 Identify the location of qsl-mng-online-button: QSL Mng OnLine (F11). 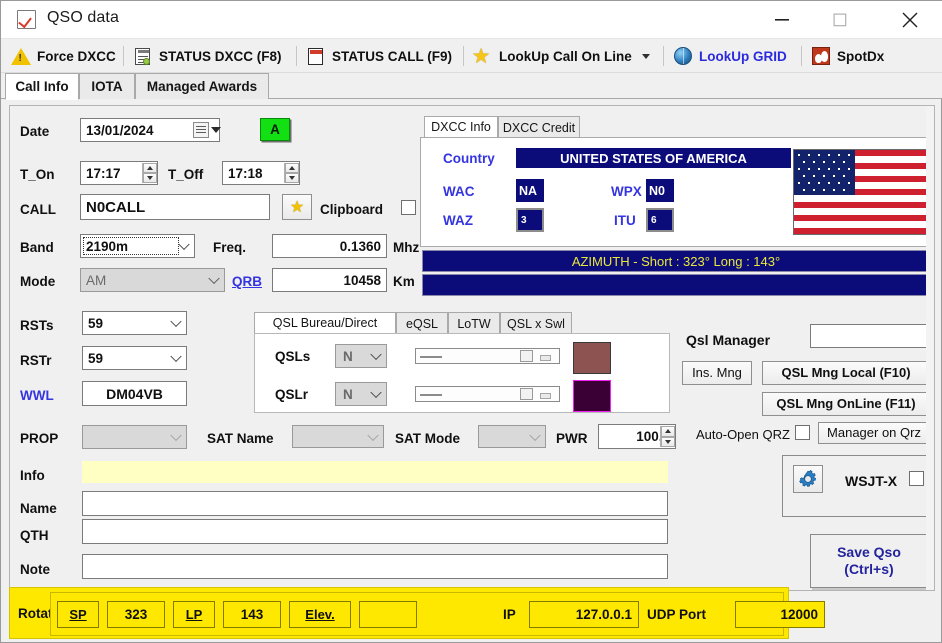
(846, 404).